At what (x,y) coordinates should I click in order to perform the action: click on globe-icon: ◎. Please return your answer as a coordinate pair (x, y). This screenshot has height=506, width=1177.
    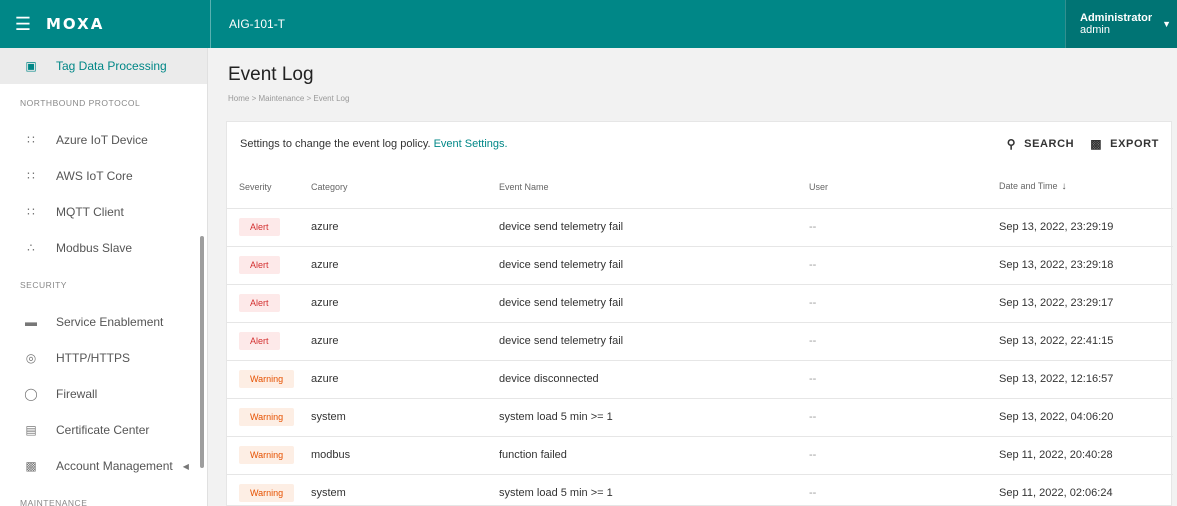
    Looking at the image, I should click on (31, 358).